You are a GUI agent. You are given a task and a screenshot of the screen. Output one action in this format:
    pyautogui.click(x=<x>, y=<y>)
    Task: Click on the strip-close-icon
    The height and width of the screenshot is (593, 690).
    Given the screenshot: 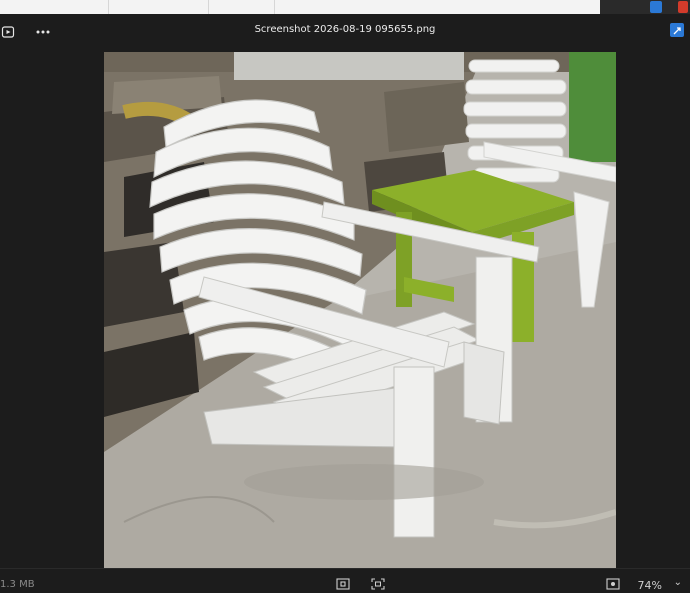 What is the action you would take?
    pyautogui.click(x=683, y=7)
    